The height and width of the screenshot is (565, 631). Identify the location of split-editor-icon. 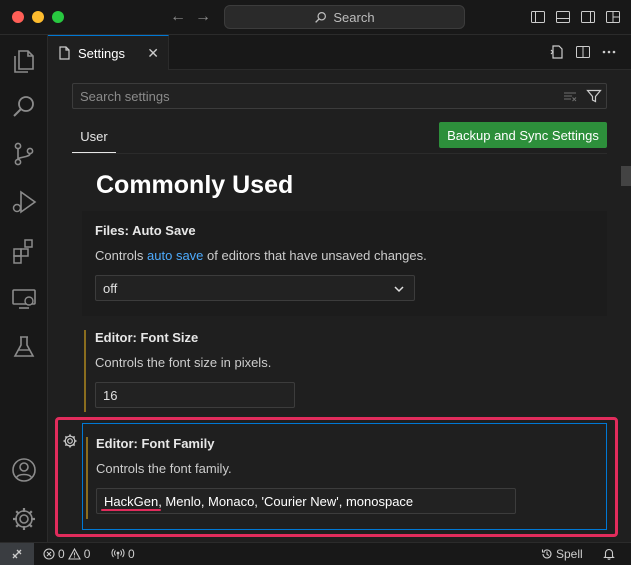
(583, 52).